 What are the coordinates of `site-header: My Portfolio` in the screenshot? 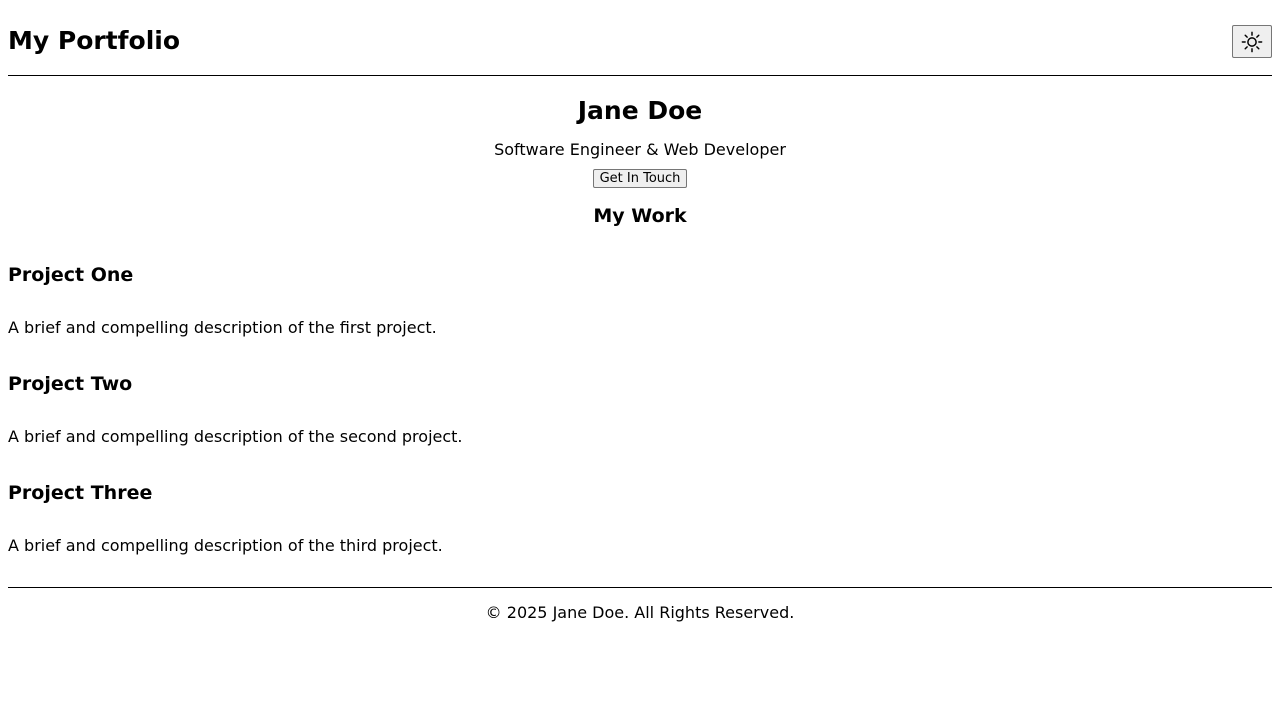 It's located at (640, 38).